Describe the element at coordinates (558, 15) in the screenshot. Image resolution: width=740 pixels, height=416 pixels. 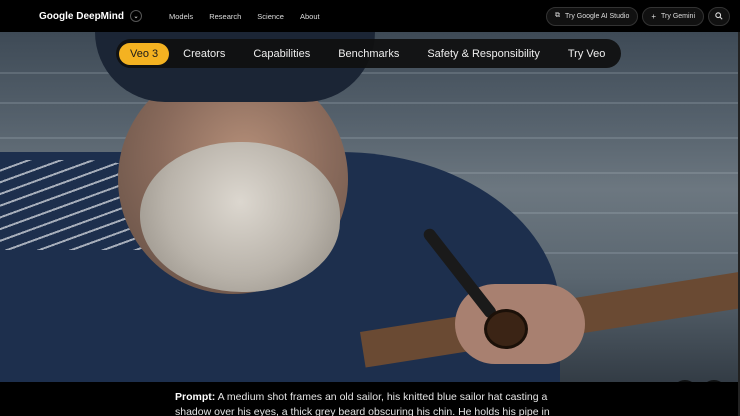
I see `ai-studio-icon: ⧉` at that location.